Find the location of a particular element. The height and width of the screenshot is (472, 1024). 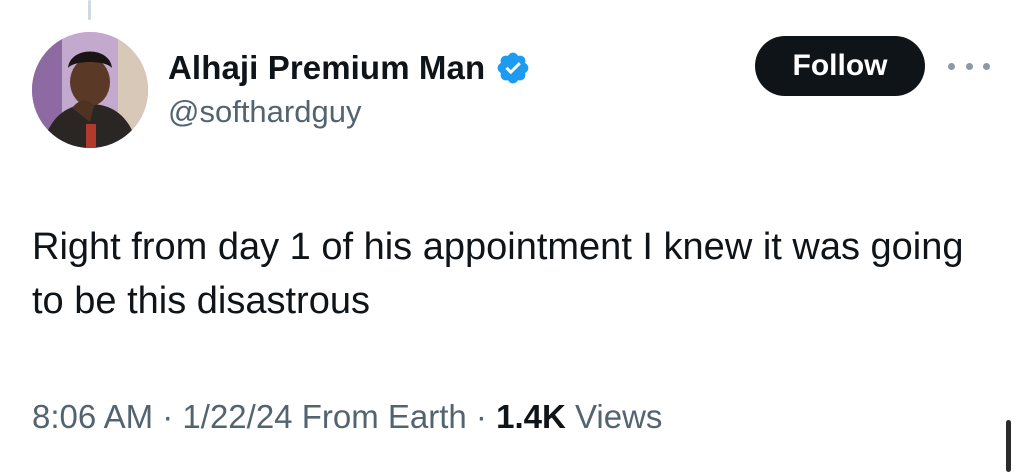

follow-button: Follow is located at coordinates (840, 66).